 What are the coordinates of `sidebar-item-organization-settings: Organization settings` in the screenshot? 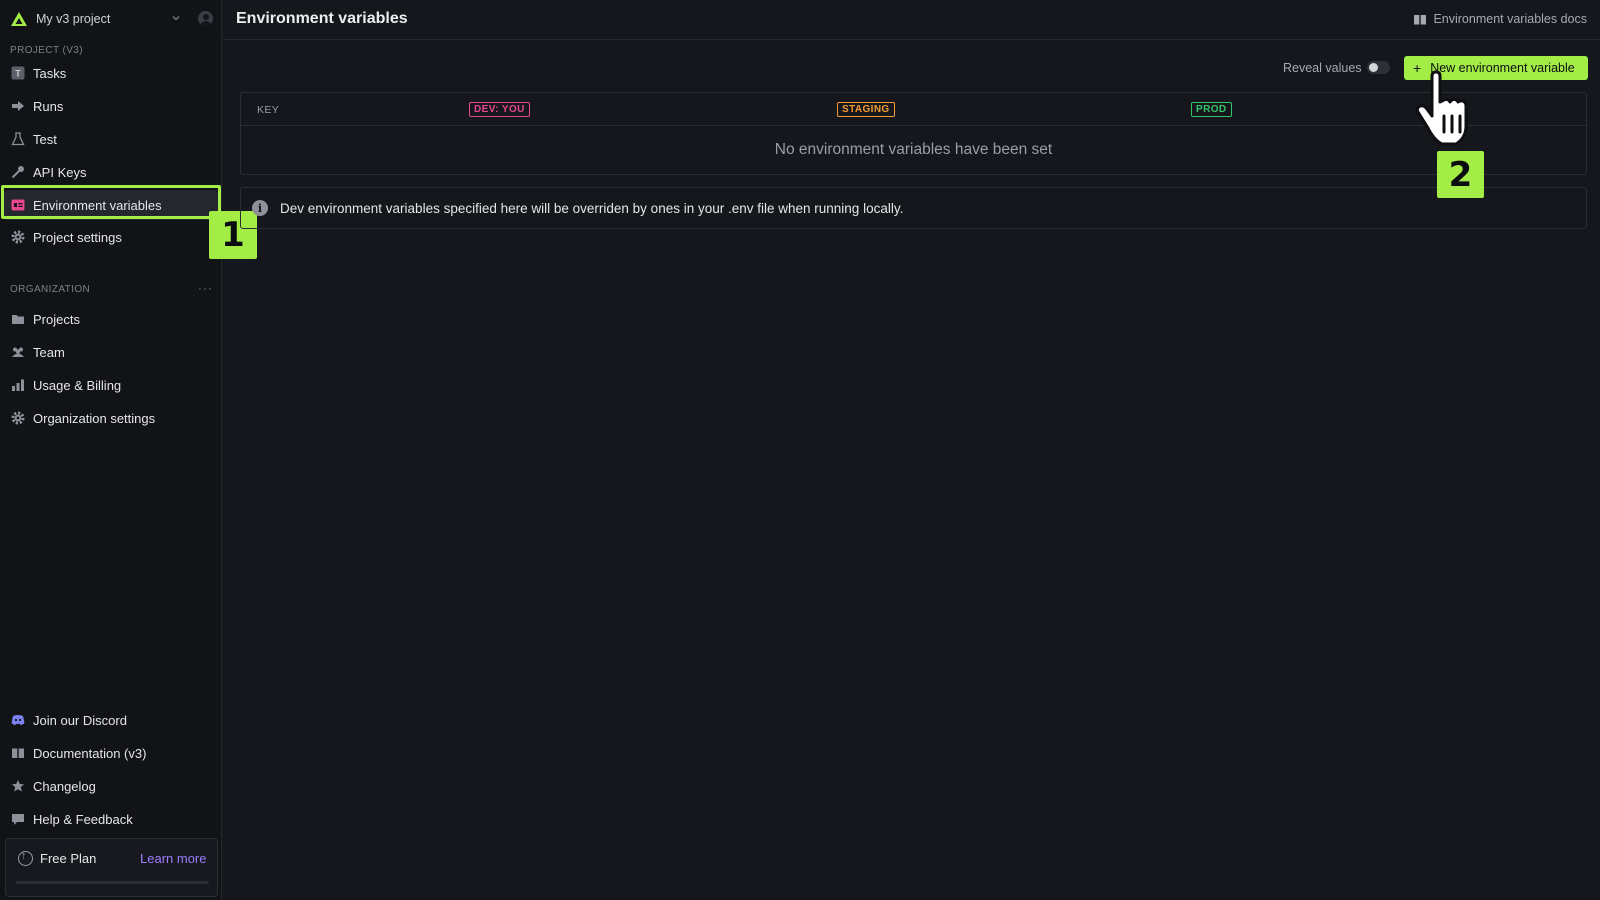 It's located at (111, 418).